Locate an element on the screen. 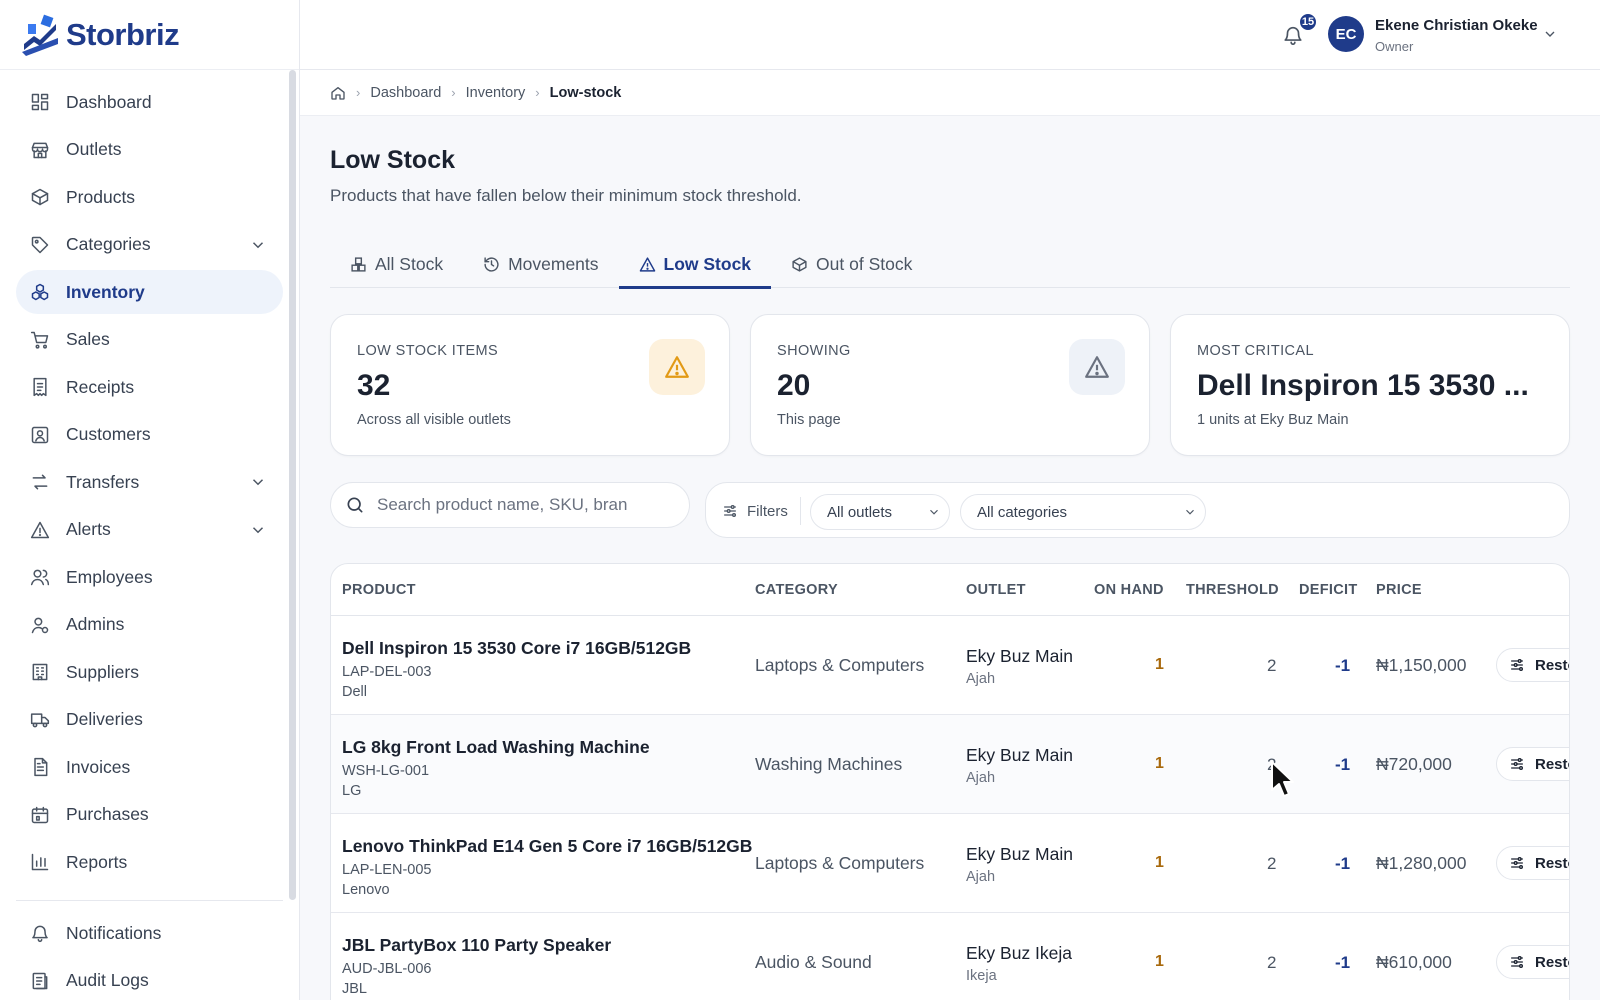 The height and width of the screenshot is (1000, 1600). building-icon is located at coordinates (40, 672).